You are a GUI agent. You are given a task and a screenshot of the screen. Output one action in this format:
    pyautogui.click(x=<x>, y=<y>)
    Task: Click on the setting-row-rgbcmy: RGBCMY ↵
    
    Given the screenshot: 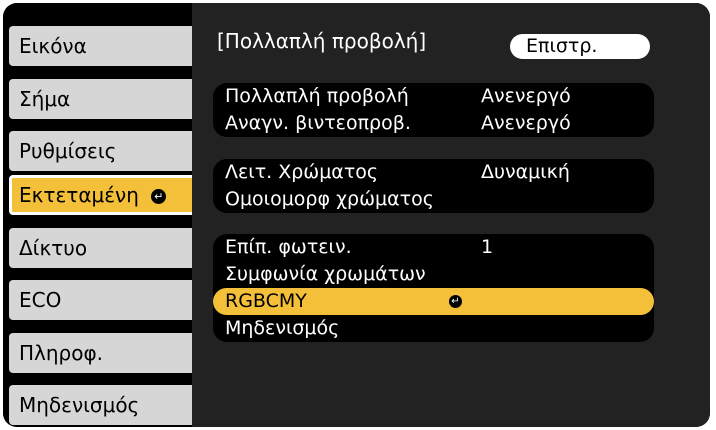 What is the action you would take?
    pyautogui.click(x=433, y=301)
    